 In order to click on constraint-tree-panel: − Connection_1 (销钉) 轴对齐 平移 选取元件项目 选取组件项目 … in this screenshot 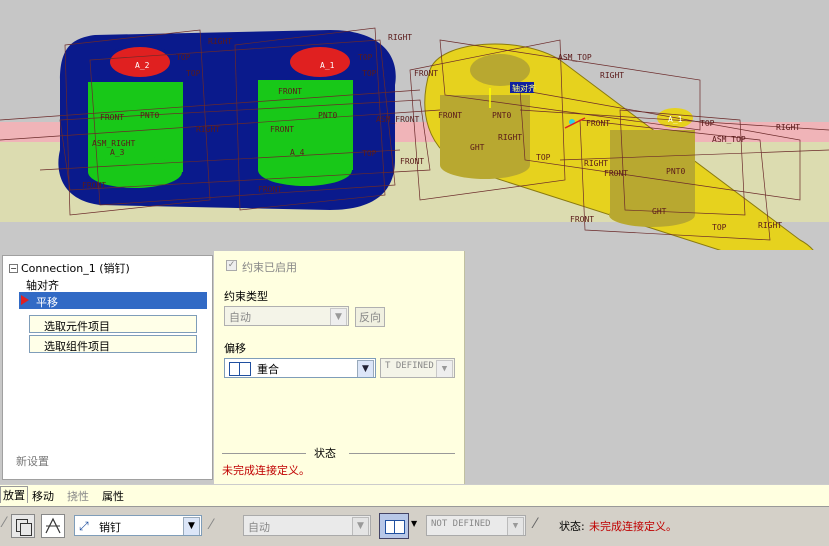, I will do `click(107, 367)`.